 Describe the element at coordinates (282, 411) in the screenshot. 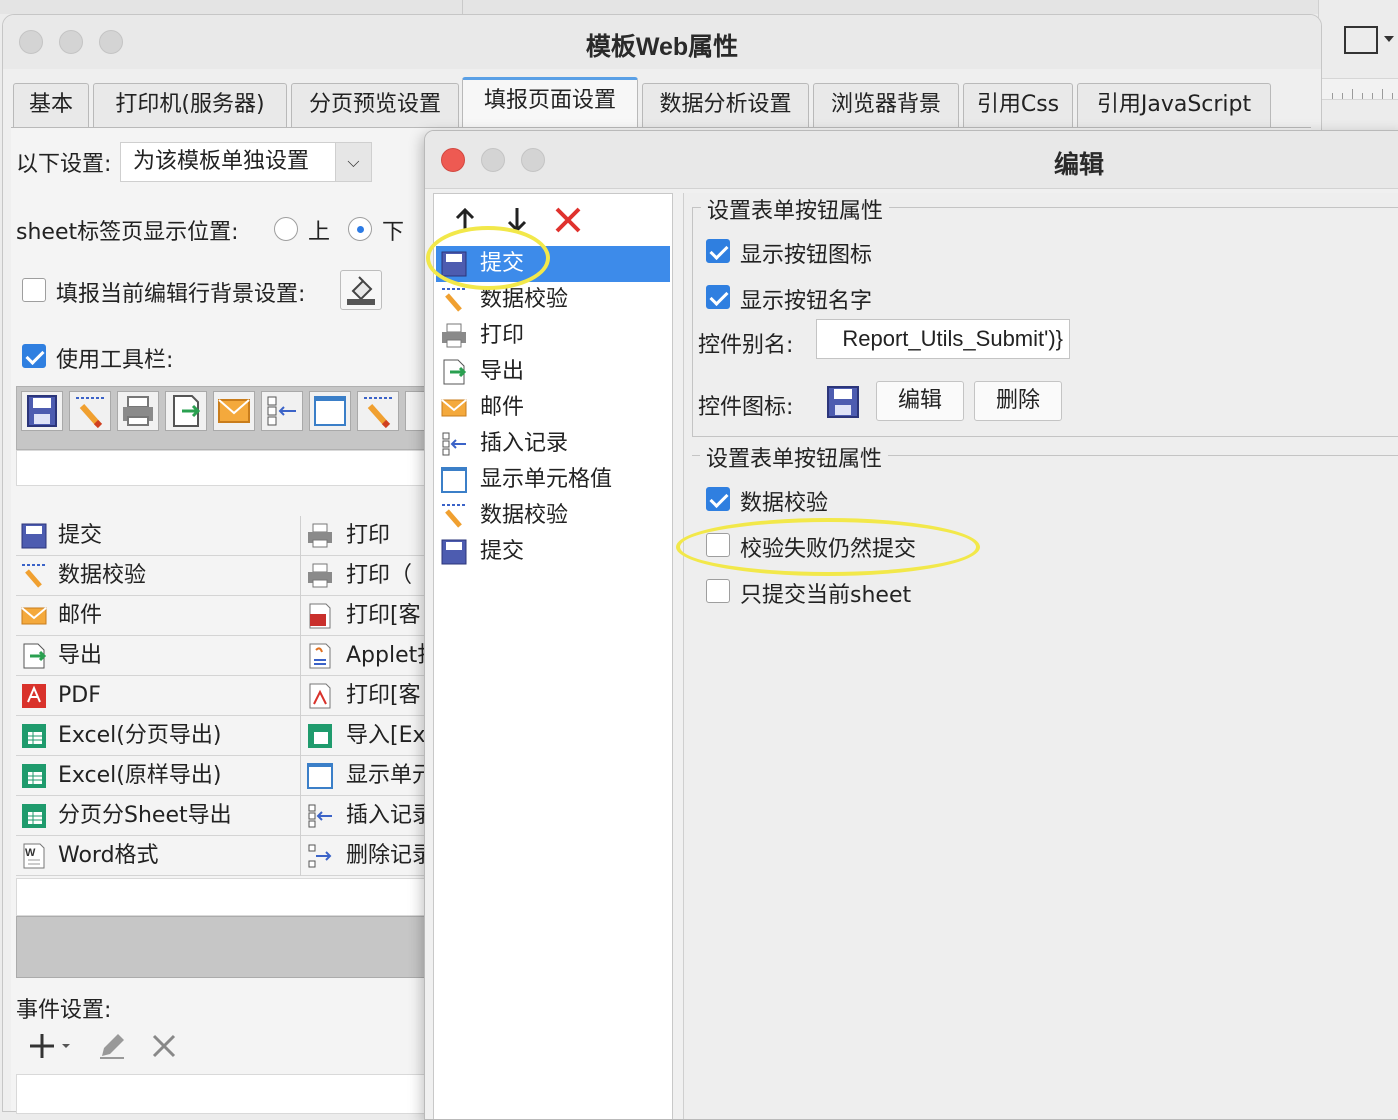

I see `toolbar-insert-record-button` at that location.